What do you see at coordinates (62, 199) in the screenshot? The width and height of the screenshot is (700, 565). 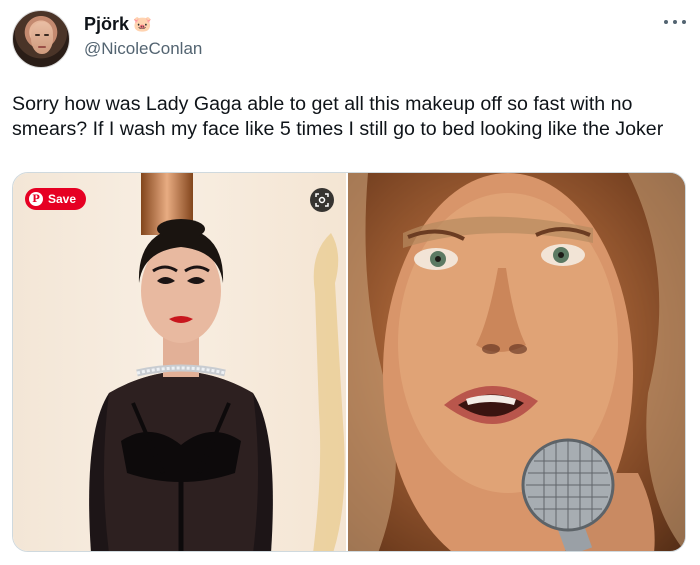 I see `save-label: Save` at bounding box center [62, 199].